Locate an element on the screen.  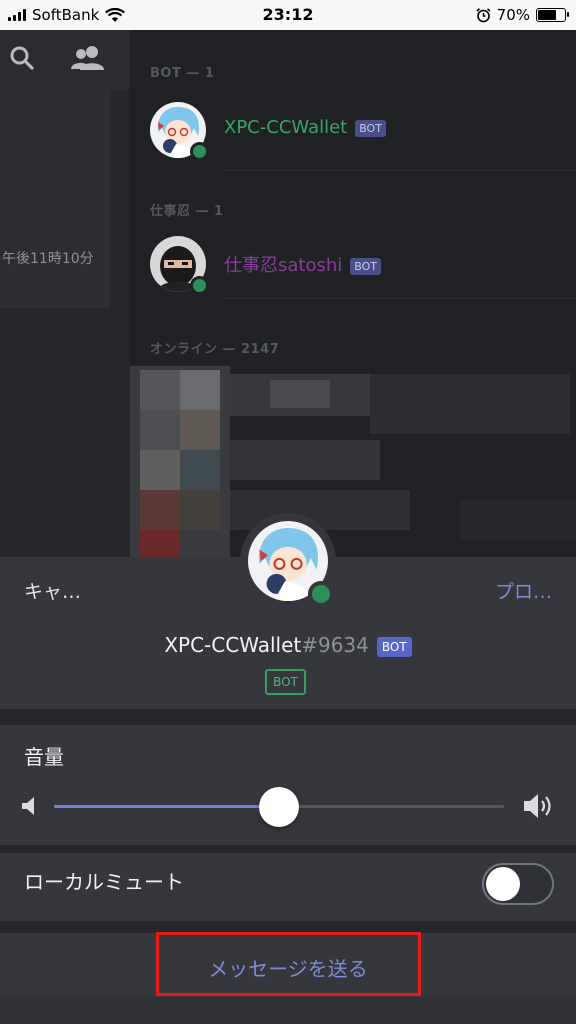
members-icon is located at coordinates (88, 58).